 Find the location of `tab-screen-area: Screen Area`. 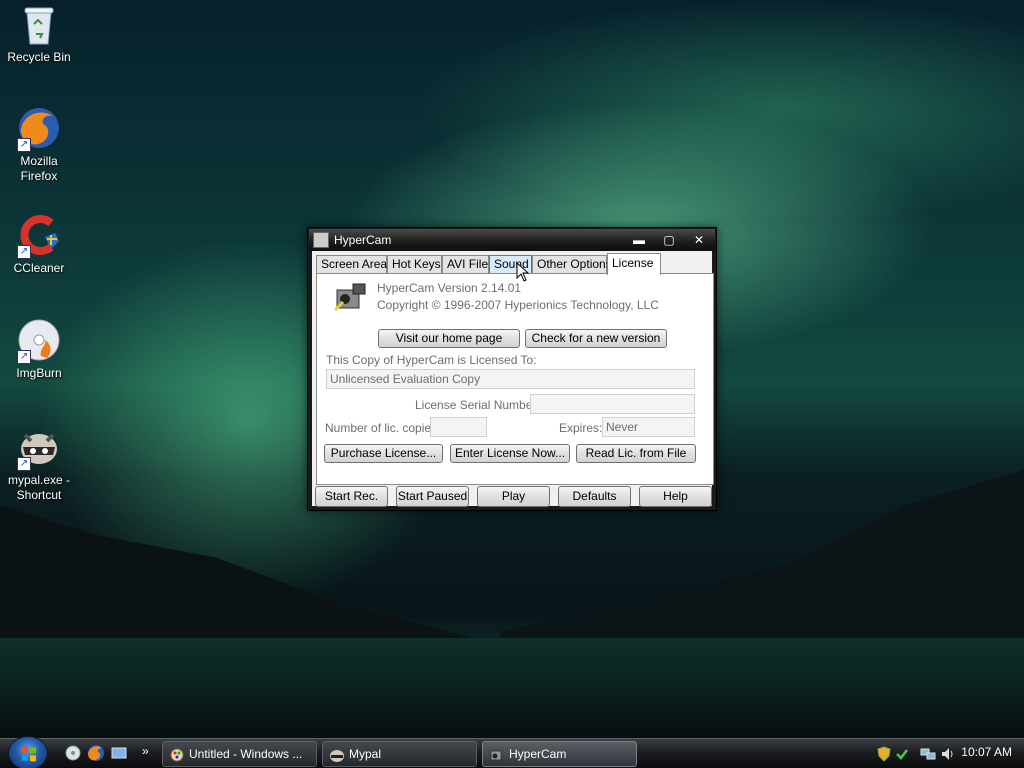

tab-screen-area: Screen Area is located at coordinates (351, 264).